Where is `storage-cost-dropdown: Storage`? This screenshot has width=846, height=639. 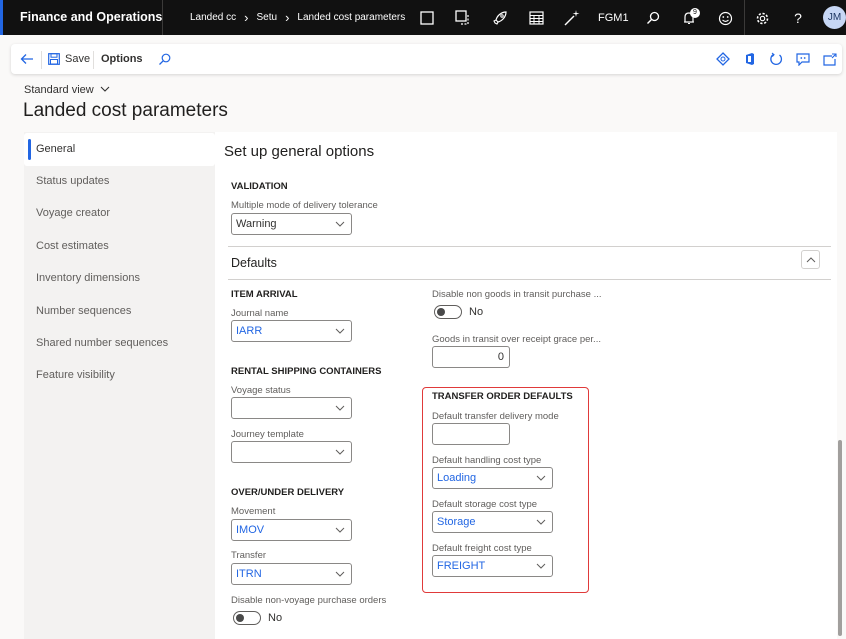 storage-cost-dropdown: Storage is located at coordinates (492, 522).